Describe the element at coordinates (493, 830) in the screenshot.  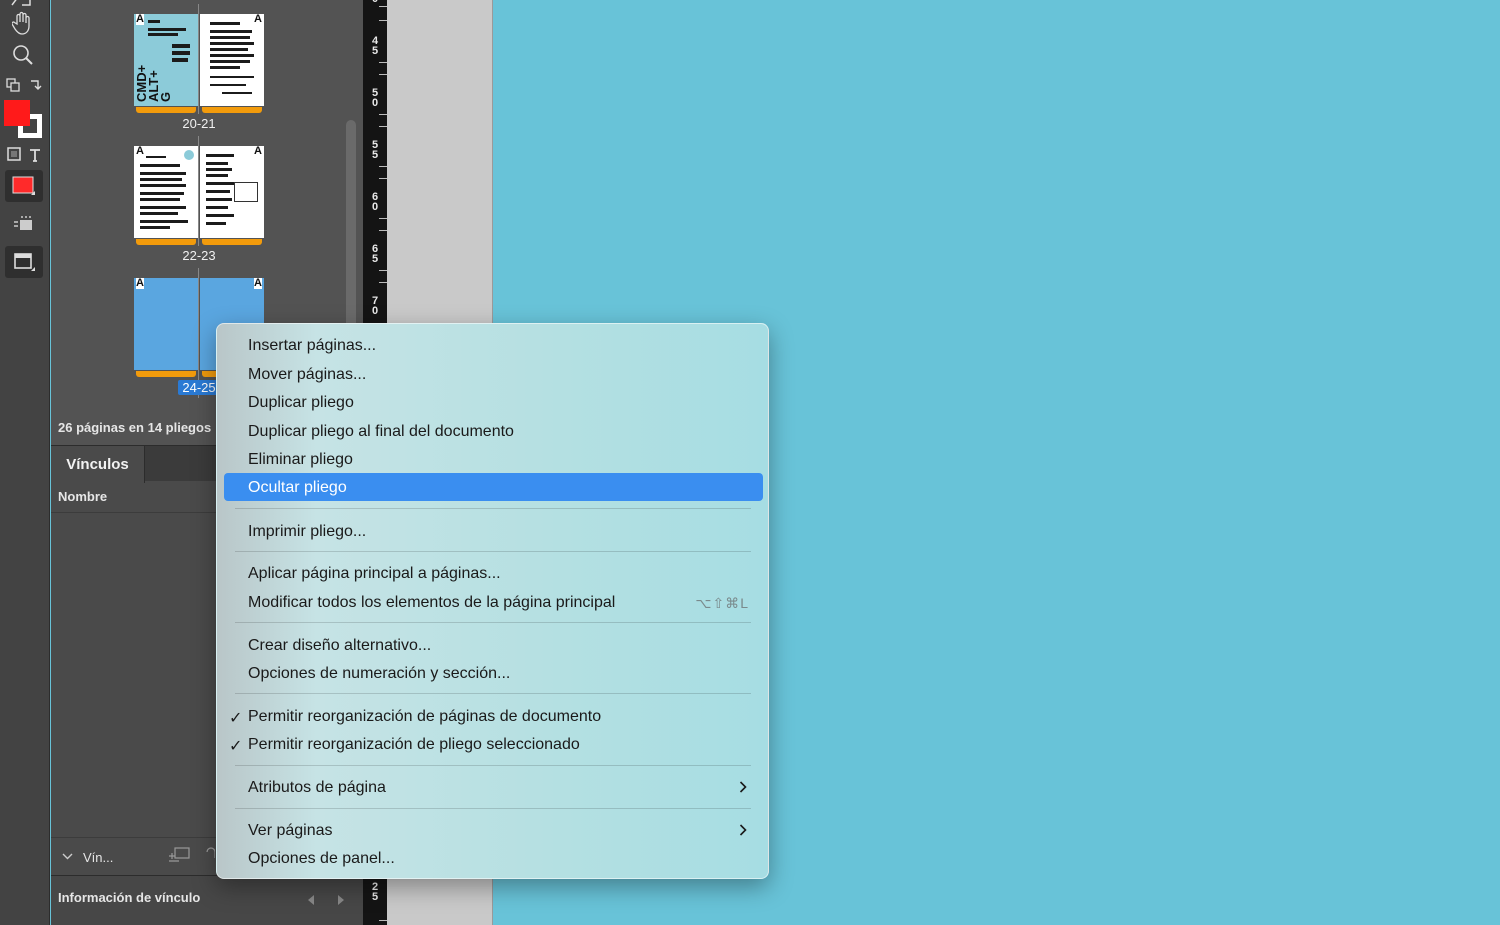
I see `menu-item-view-pages: Ver páginas` at that location.